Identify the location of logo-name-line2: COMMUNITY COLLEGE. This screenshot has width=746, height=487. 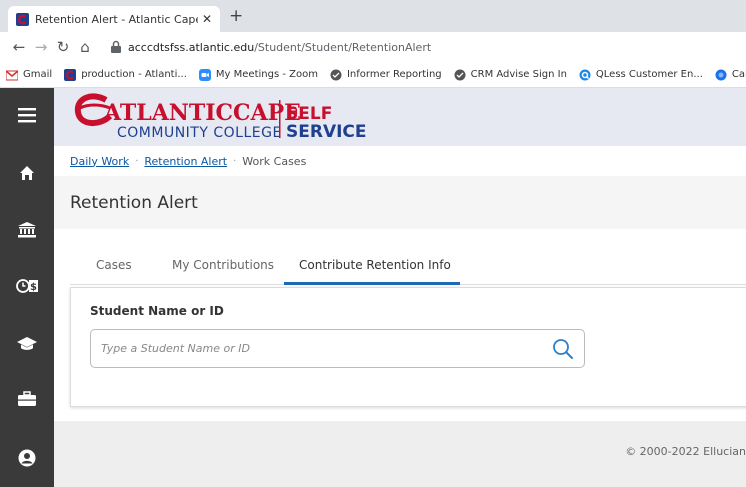
(199, 133).